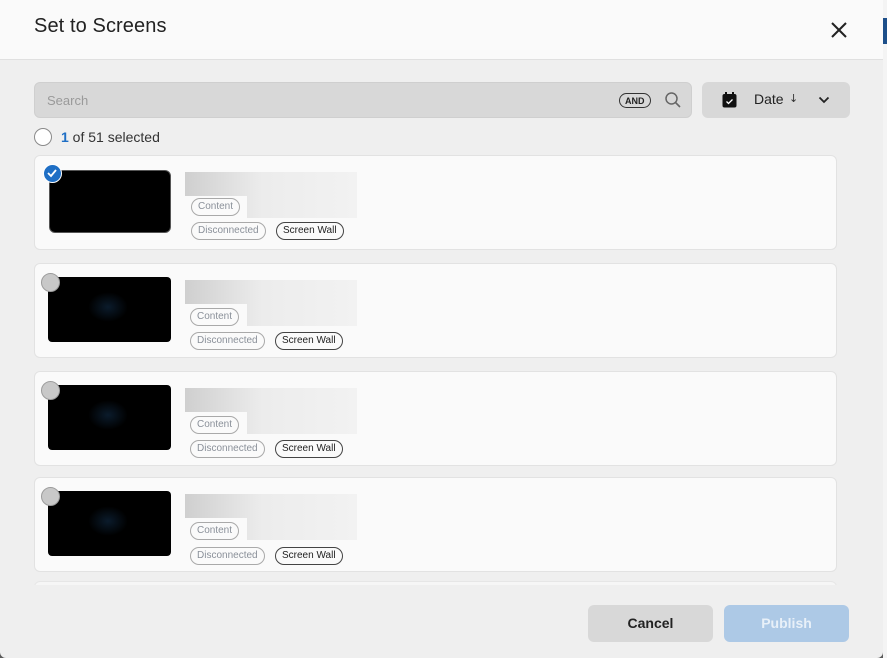 The width and height of the screenshot is (887, 658). Describe the element at coordinates (650, 623) in the screenshot. I see `cancel-button: Cancel` at that location.